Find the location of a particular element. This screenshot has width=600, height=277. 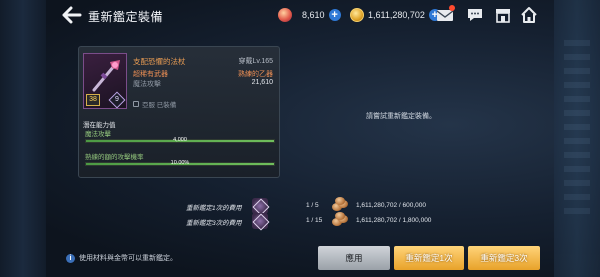

footer-info: i 使用材料與金幣可以重新鑑定。 is located at coordinates (121, 258).